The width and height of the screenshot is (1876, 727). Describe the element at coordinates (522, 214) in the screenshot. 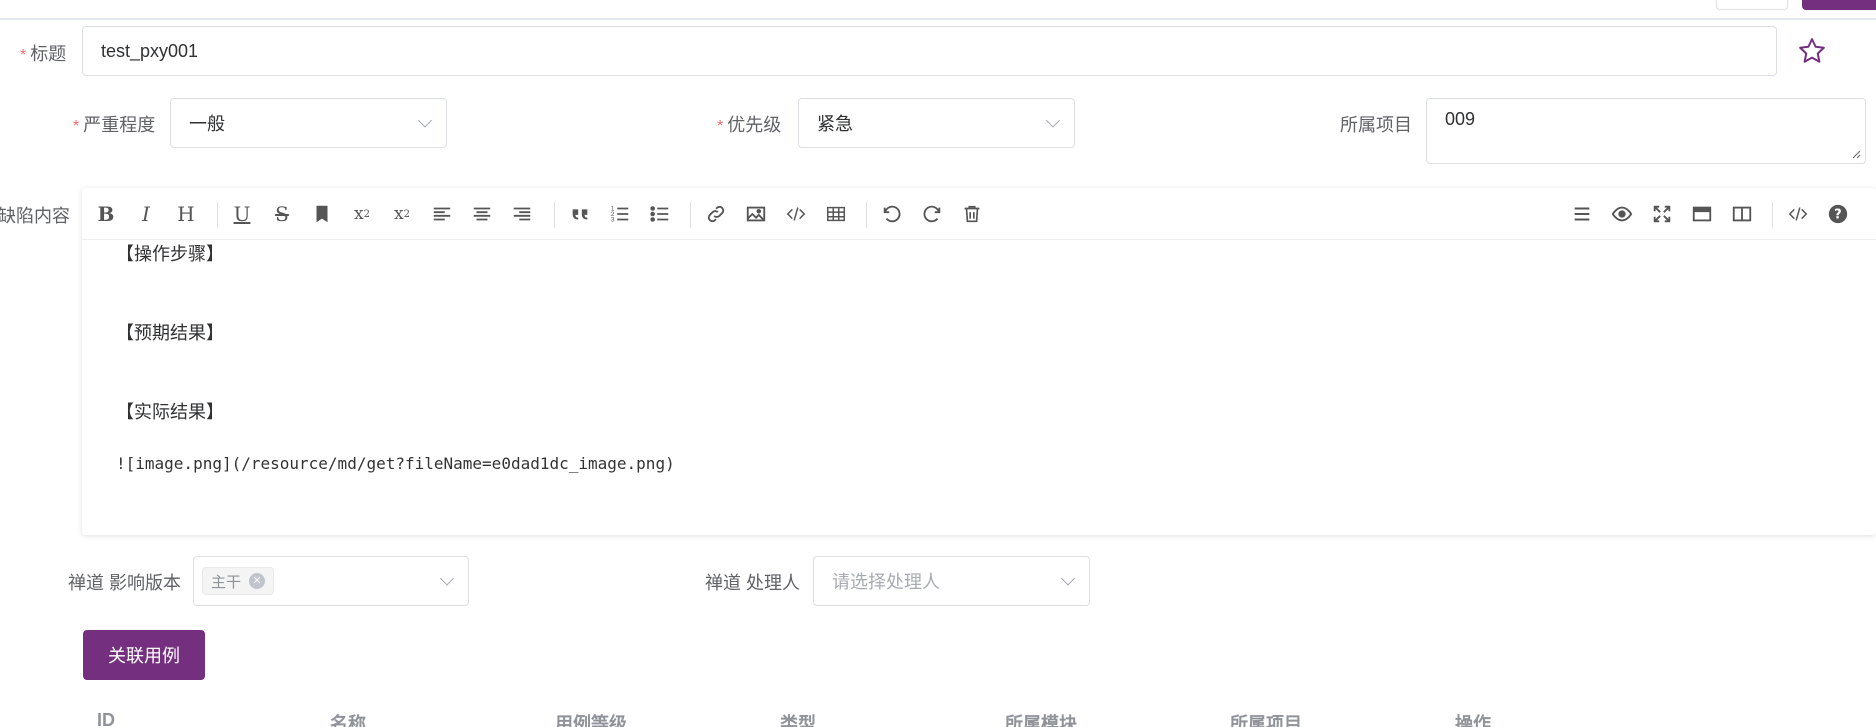

I see `align-right-icon` at that location.